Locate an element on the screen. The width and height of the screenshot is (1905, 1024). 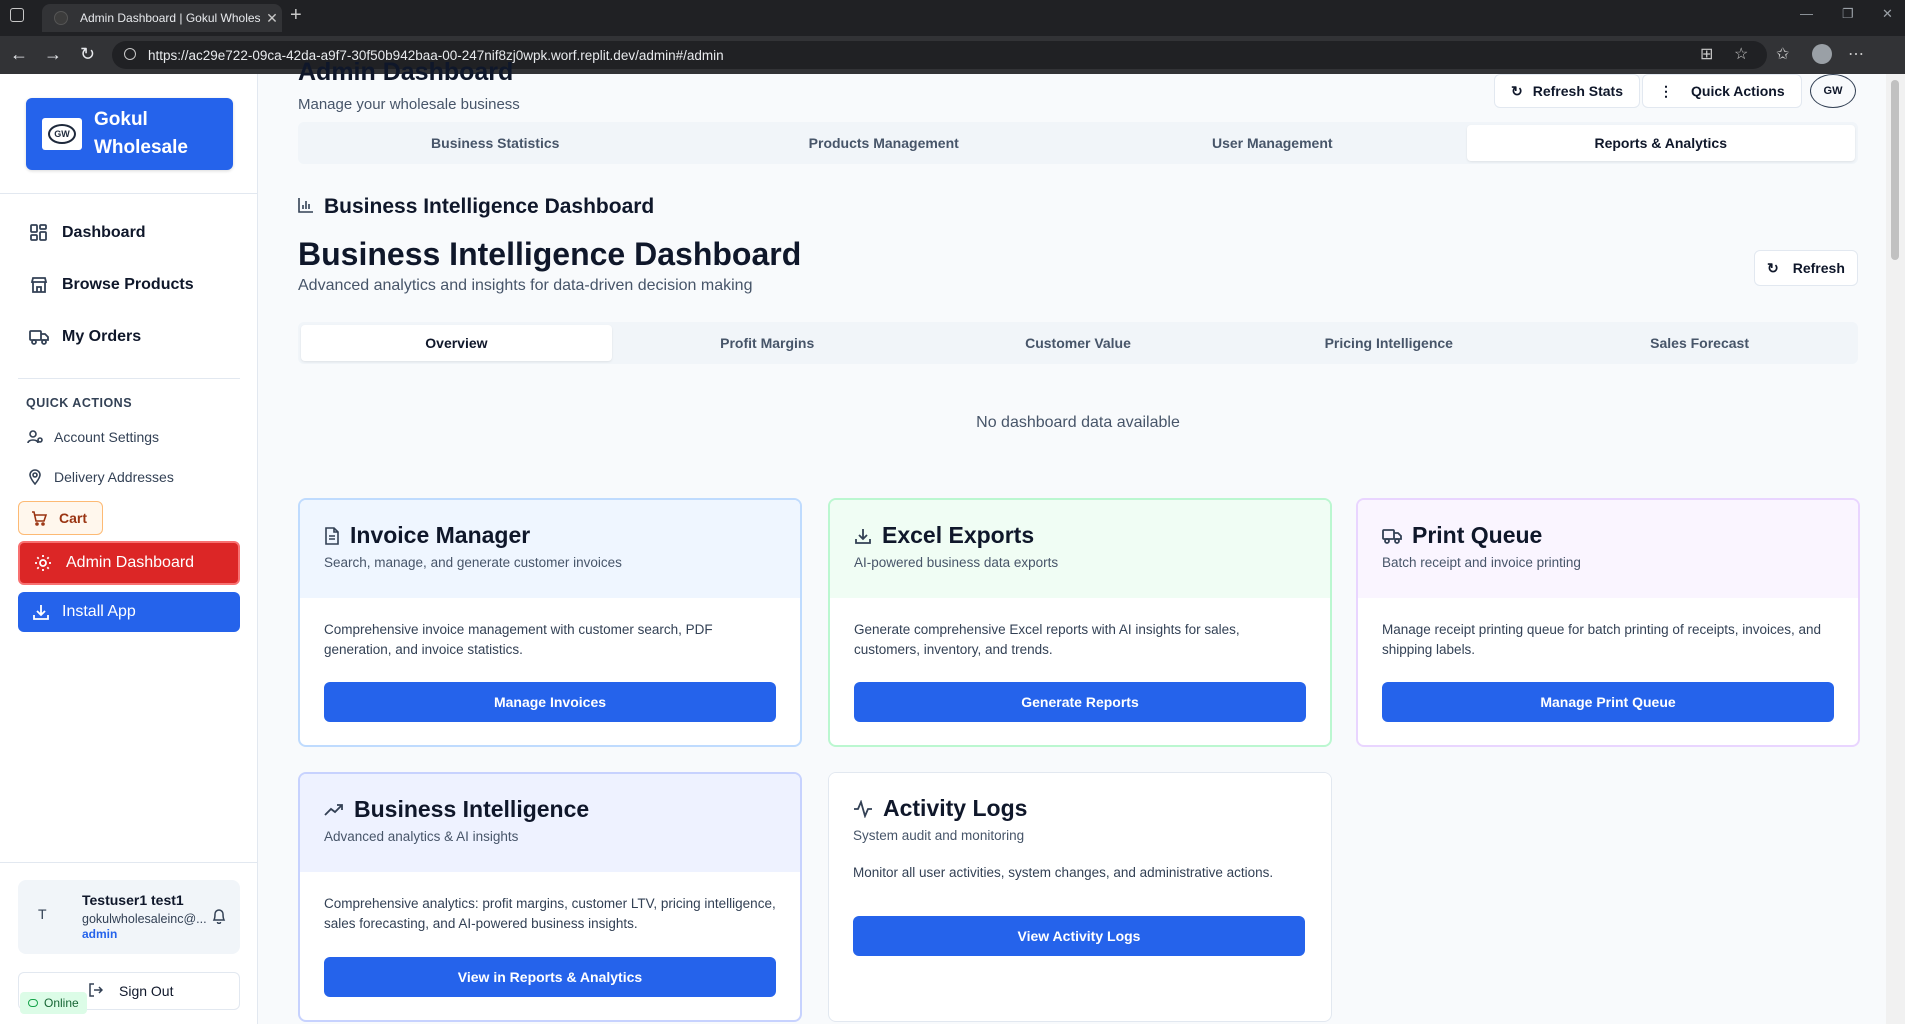
new-tab-icon: + is located at coordinates (296, 15).